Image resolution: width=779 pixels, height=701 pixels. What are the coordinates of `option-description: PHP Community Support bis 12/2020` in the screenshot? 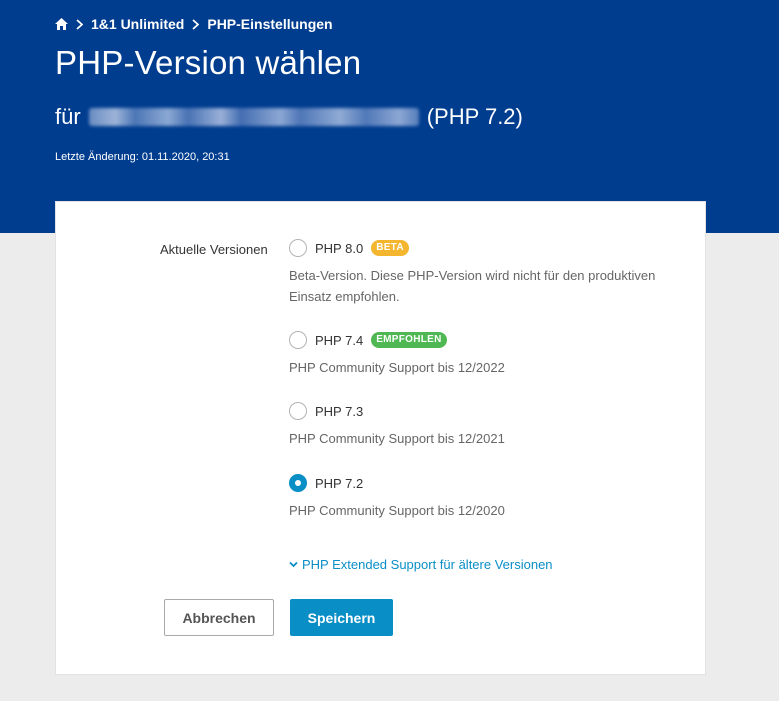 It's located at (397, 510).